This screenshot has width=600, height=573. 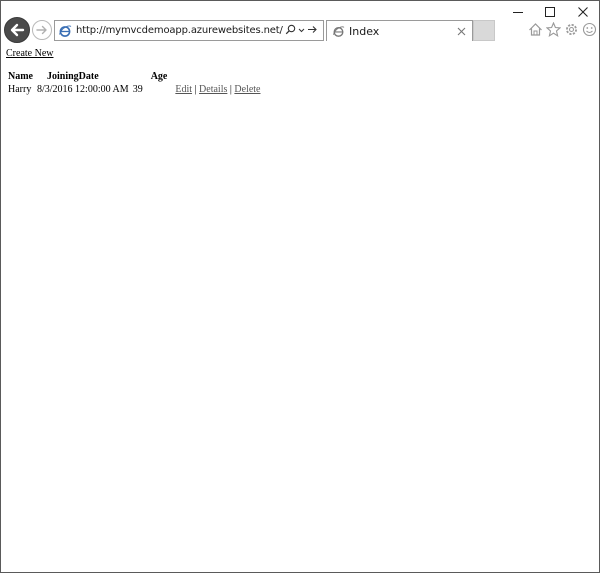 I want to click on home-icon, so click(x=535, y=29).